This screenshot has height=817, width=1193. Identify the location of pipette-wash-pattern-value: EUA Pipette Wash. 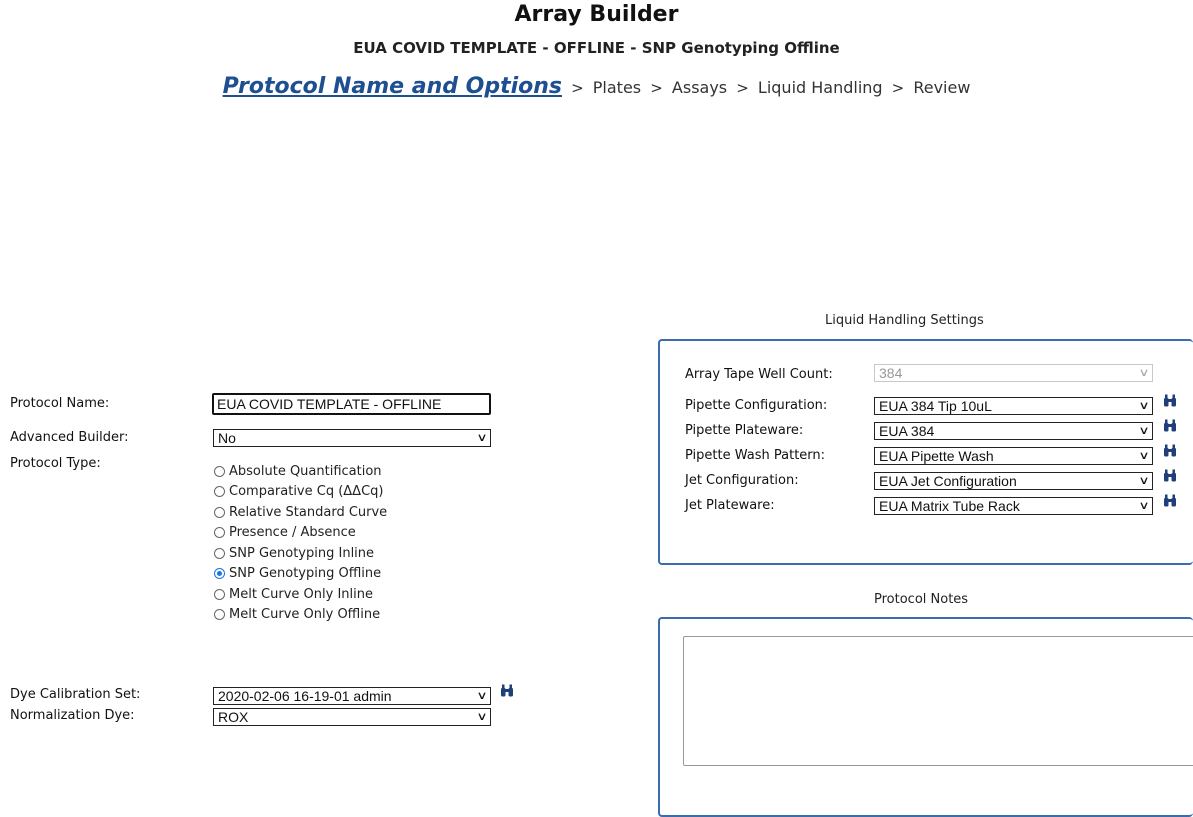
(936, 456).